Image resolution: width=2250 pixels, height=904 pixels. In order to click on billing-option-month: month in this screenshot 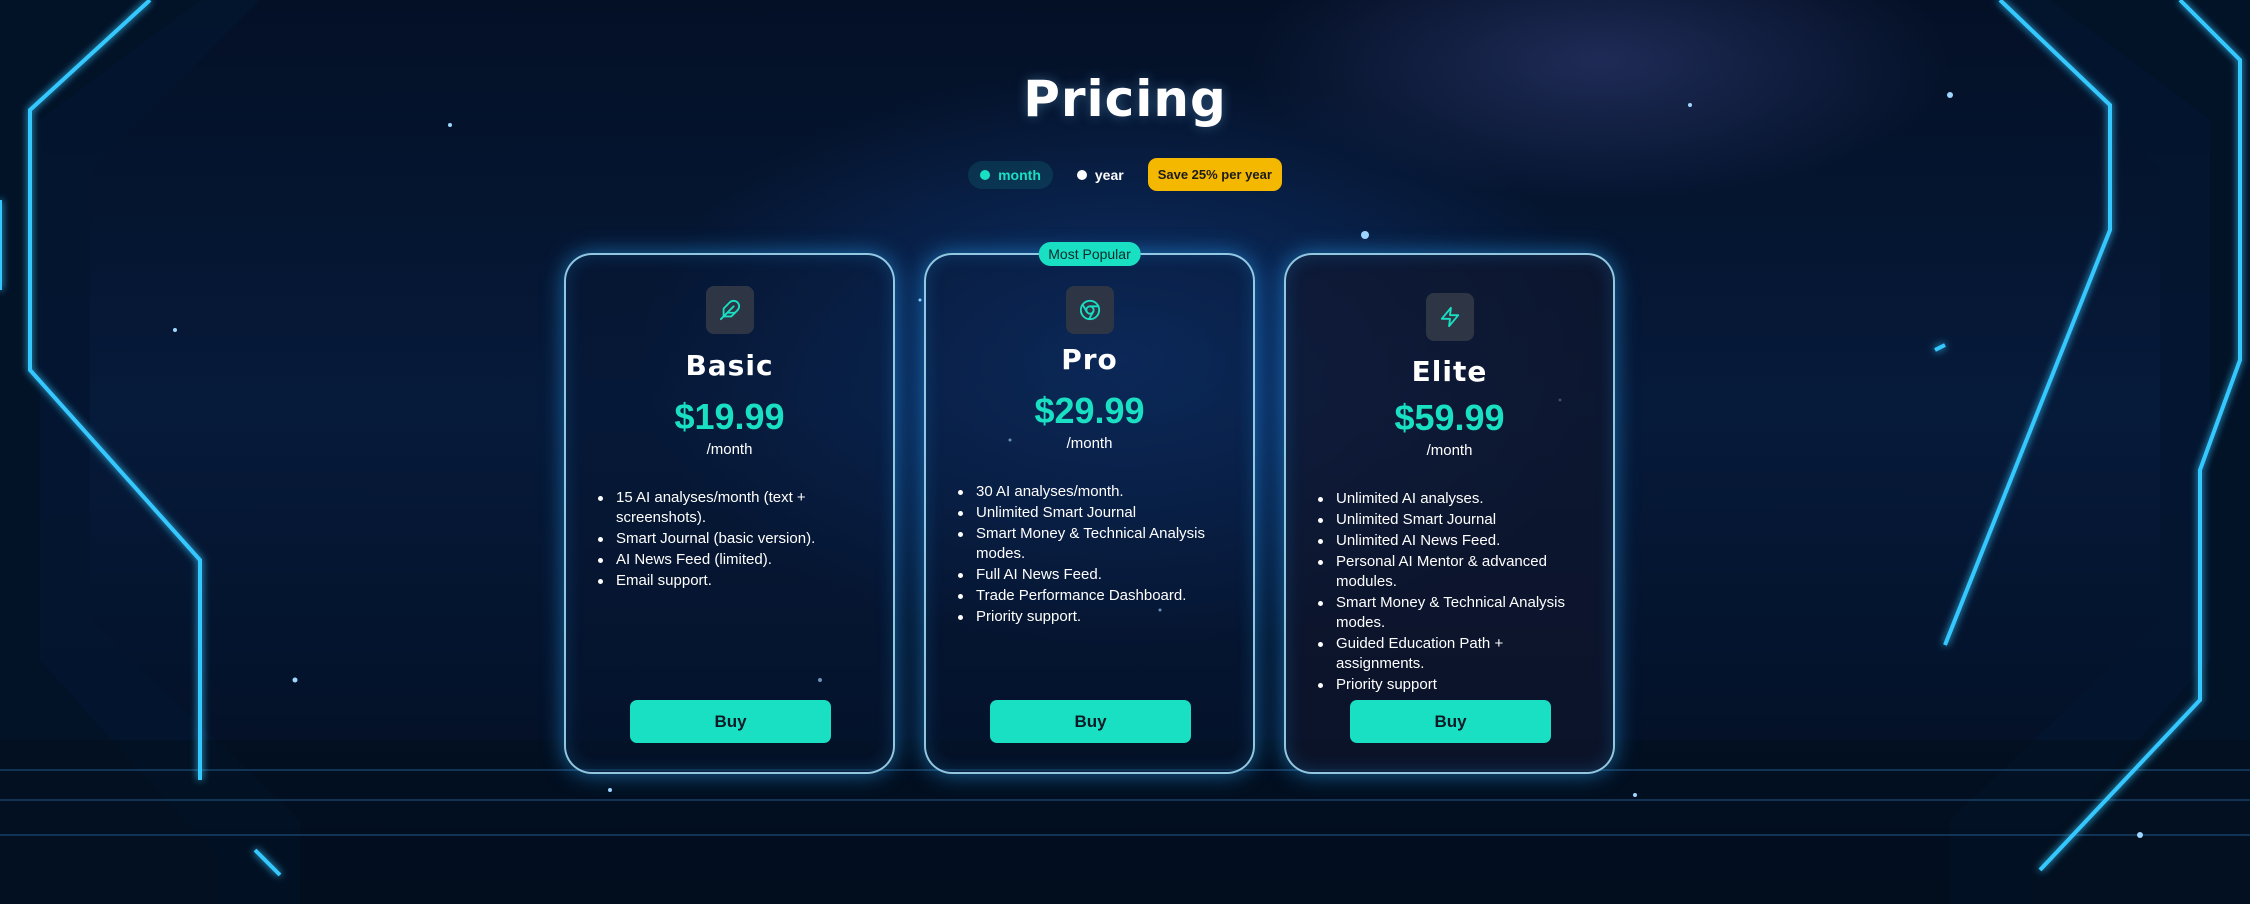, I will do `click(1010, 174)`.